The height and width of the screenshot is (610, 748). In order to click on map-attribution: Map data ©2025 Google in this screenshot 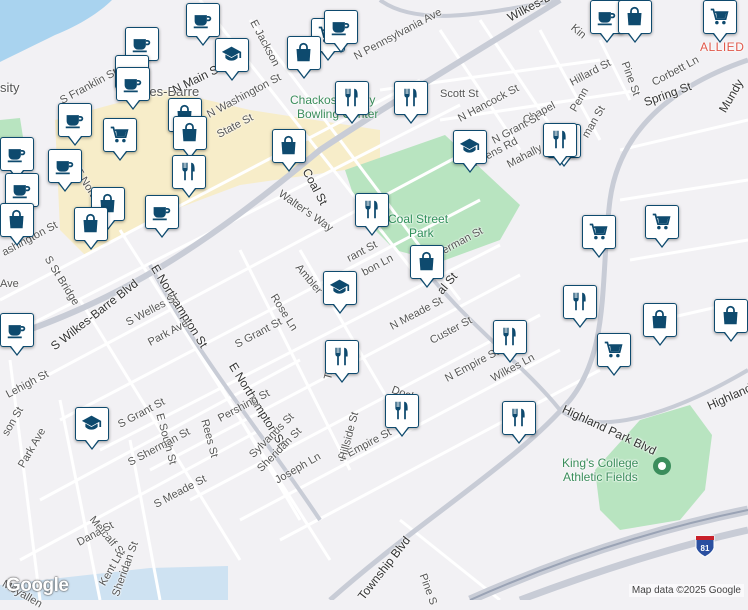, I will do `click(686, 590)`.